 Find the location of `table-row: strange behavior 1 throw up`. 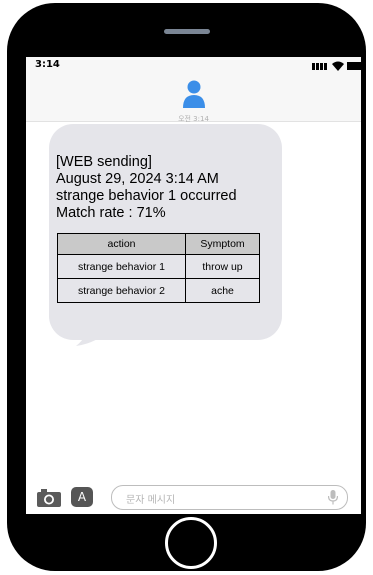

table-row: strange behavior 1 throw up is located at coordinates (158, 266).